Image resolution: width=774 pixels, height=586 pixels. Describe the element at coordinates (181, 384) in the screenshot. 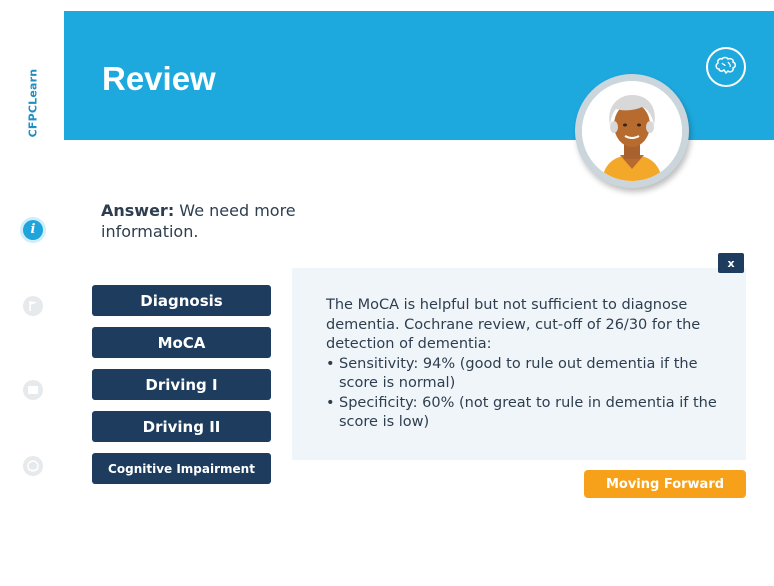

I see `driving-i-button: Driving I` at that location.